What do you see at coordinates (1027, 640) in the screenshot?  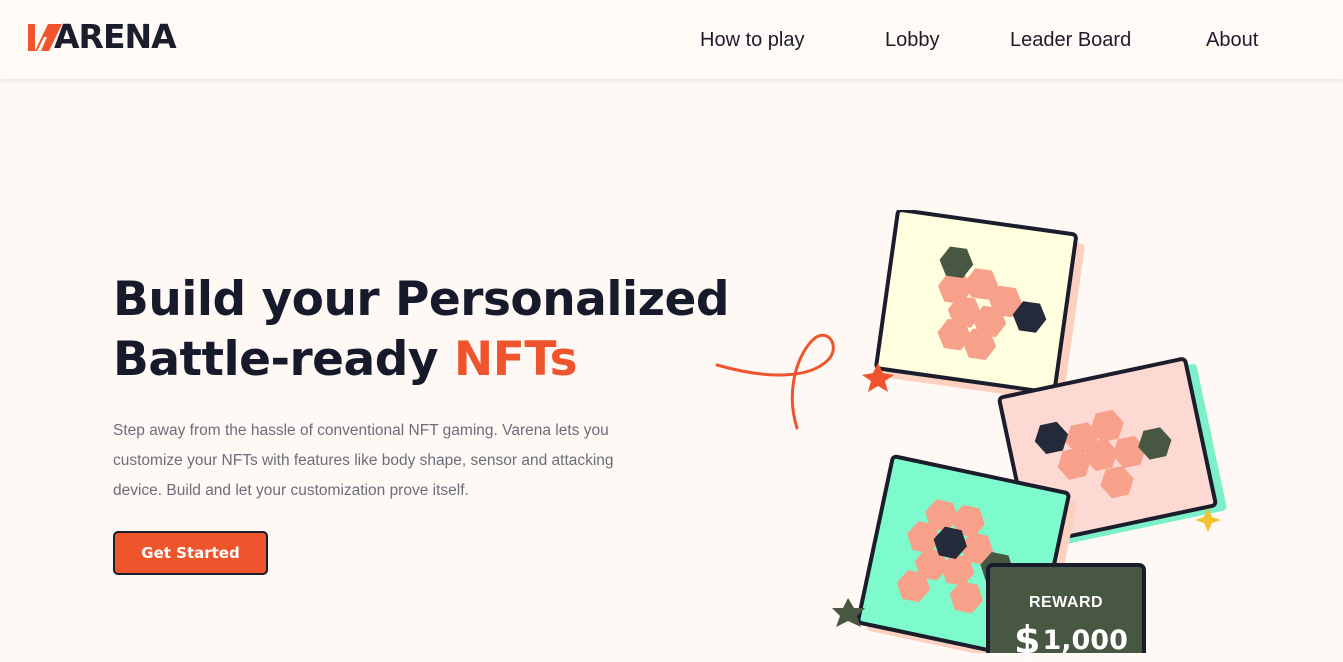 I see `reward-currency: $` at bounding box center [1027, 640].